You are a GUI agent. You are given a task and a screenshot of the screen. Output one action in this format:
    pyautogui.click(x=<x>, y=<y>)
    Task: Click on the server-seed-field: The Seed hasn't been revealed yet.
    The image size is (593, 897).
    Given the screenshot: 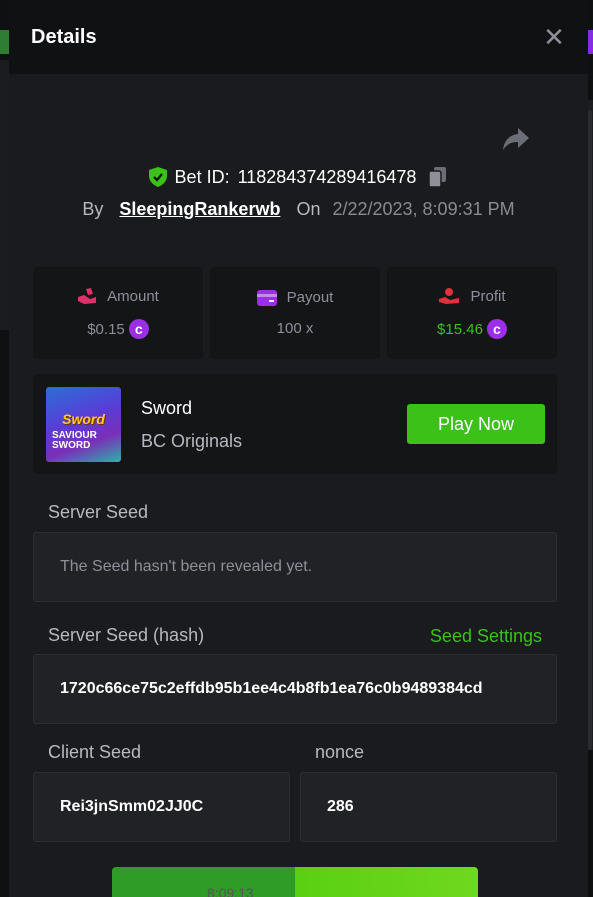 What is the action you would take?
    pyautogui.click(x=295, y=567)
    